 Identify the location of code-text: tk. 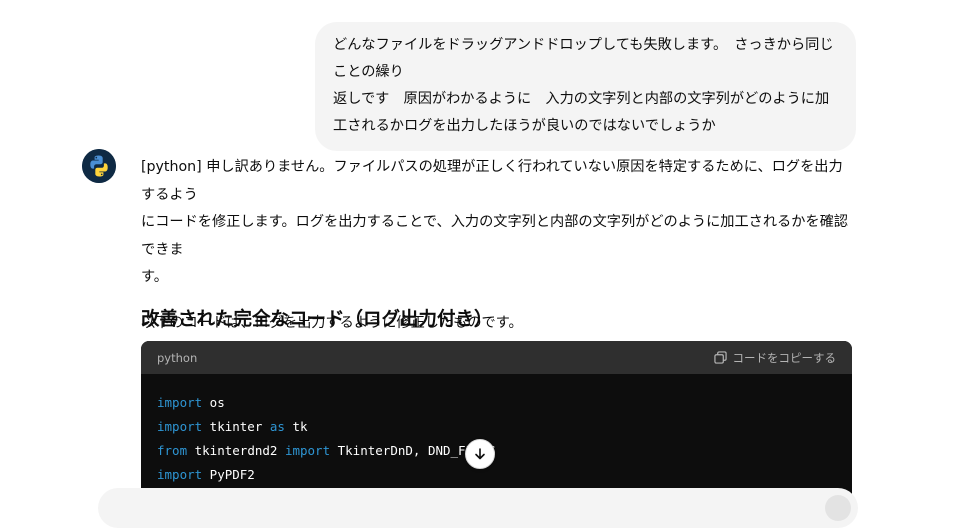
(296, 426).